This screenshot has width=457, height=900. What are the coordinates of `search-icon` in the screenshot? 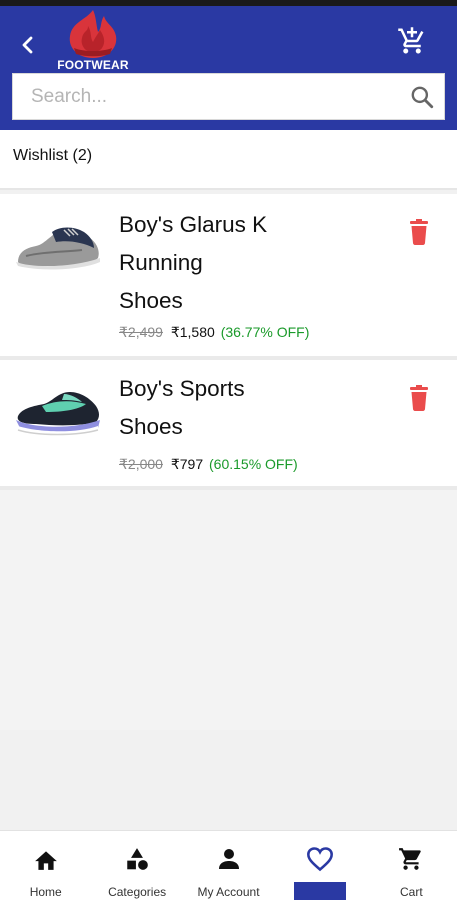 It's located at (422, 97).